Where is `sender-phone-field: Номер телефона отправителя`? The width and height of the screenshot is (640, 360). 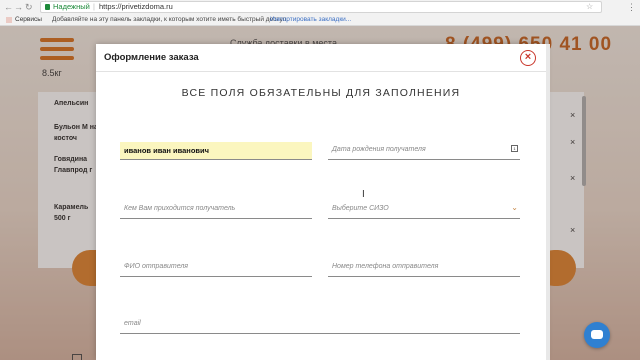
sender-phone-field: Номер телефона отправителя is located at coordinates (424, 268).